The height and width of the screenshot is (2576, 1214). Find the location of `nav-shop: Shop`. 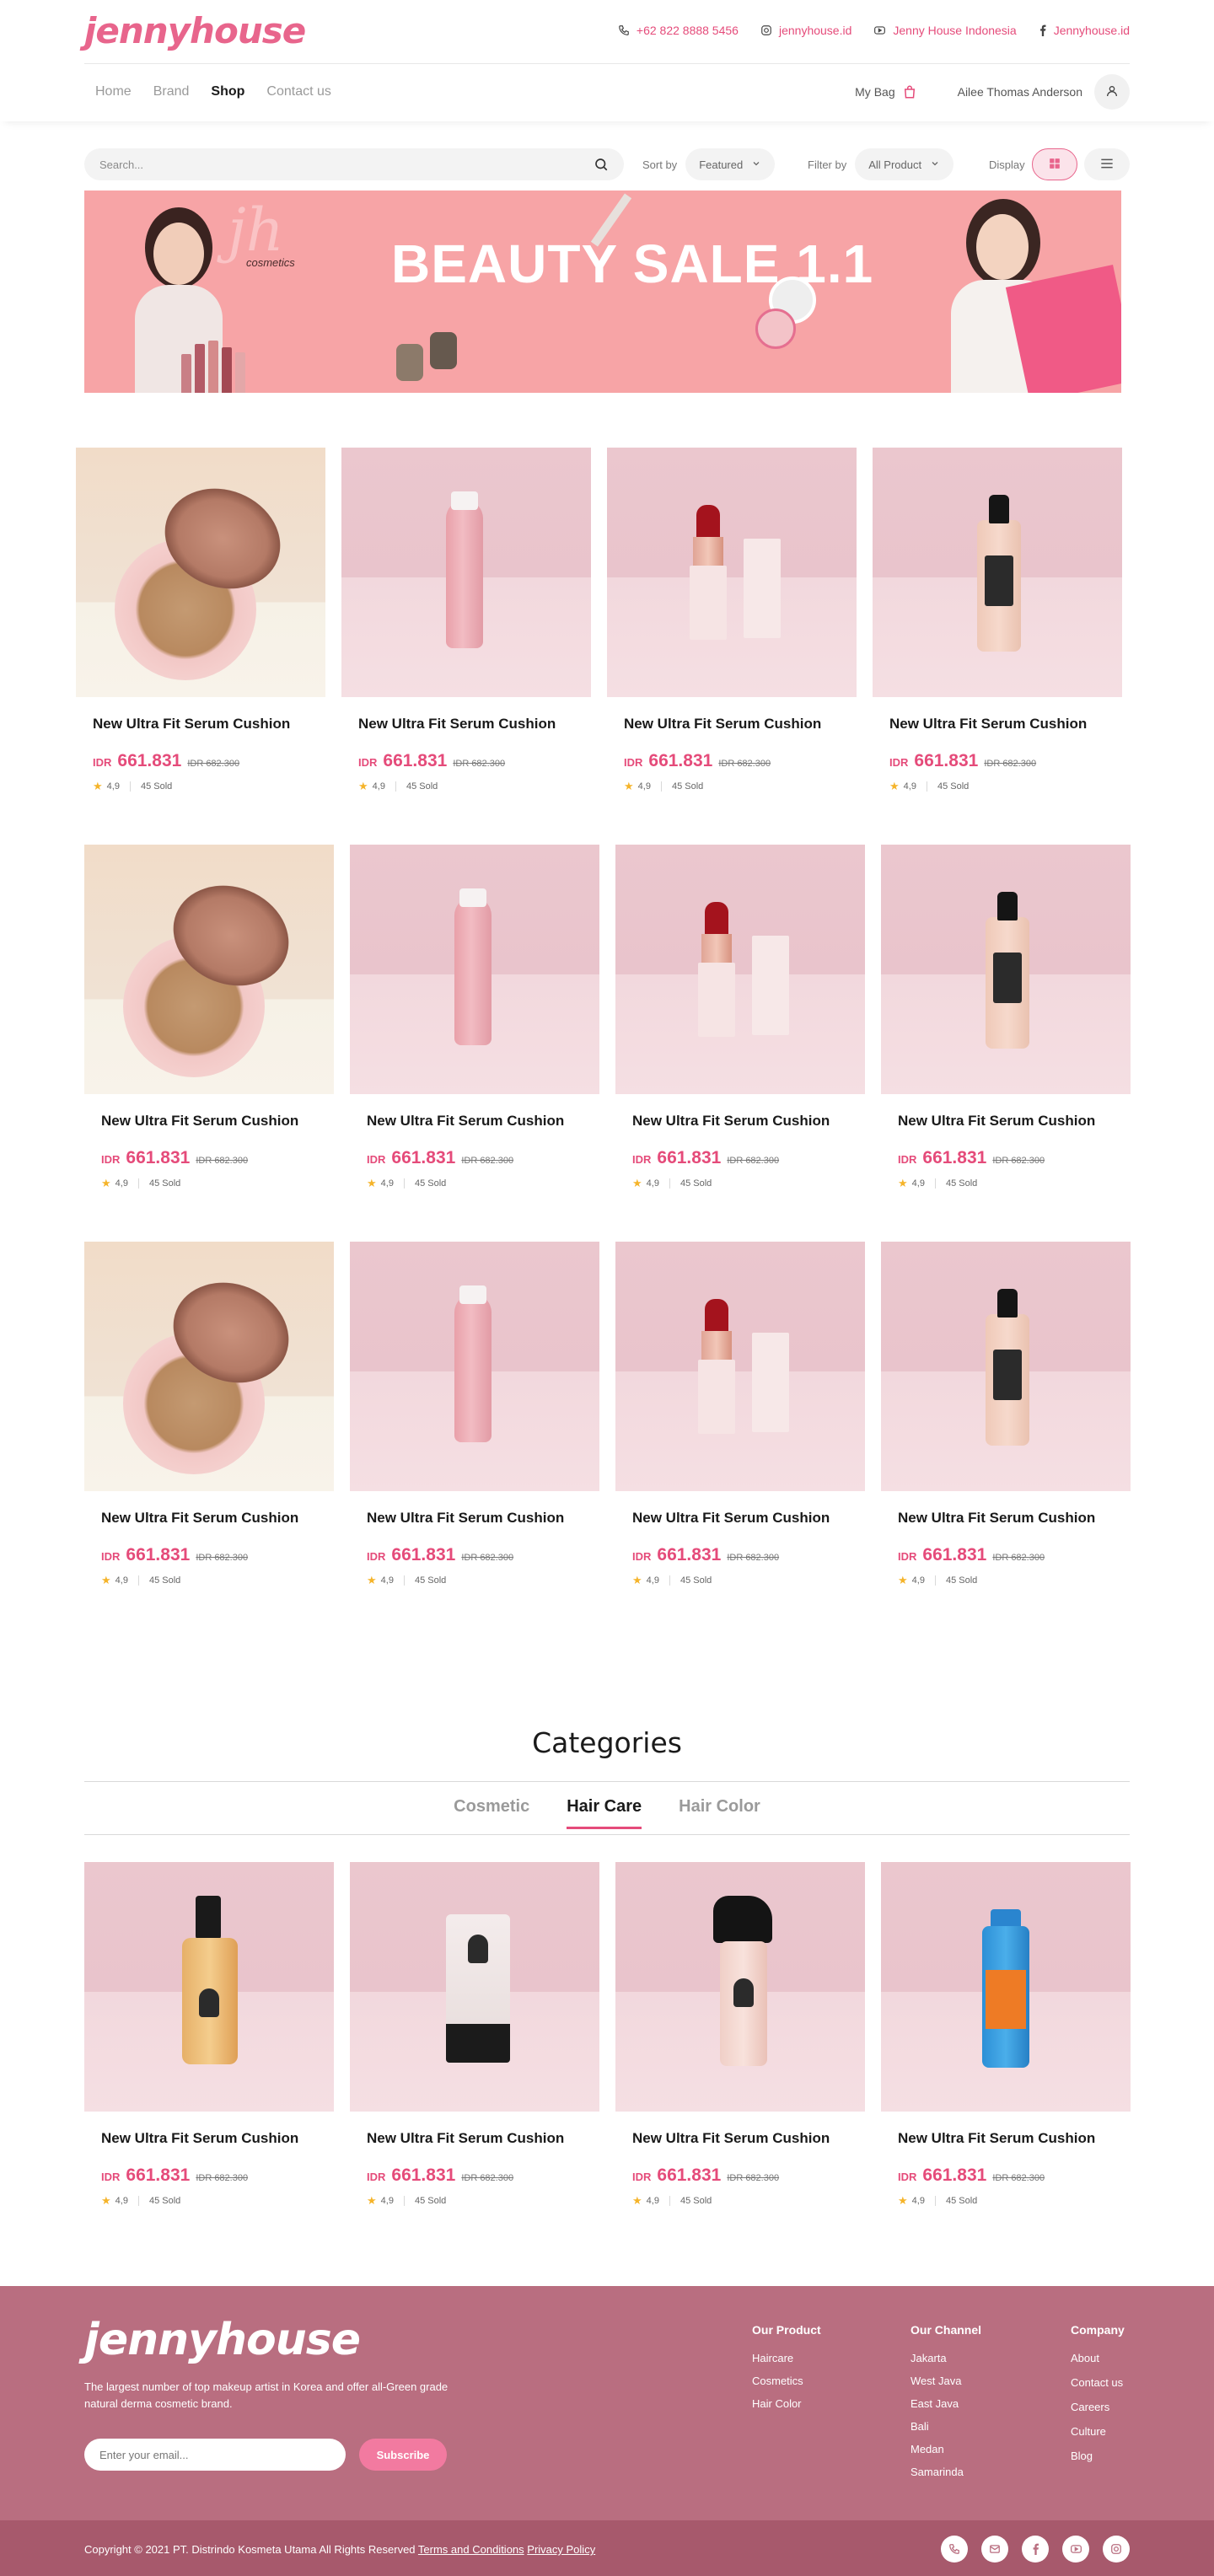

nav-shop: Shop is located at coordinates (227, 91).